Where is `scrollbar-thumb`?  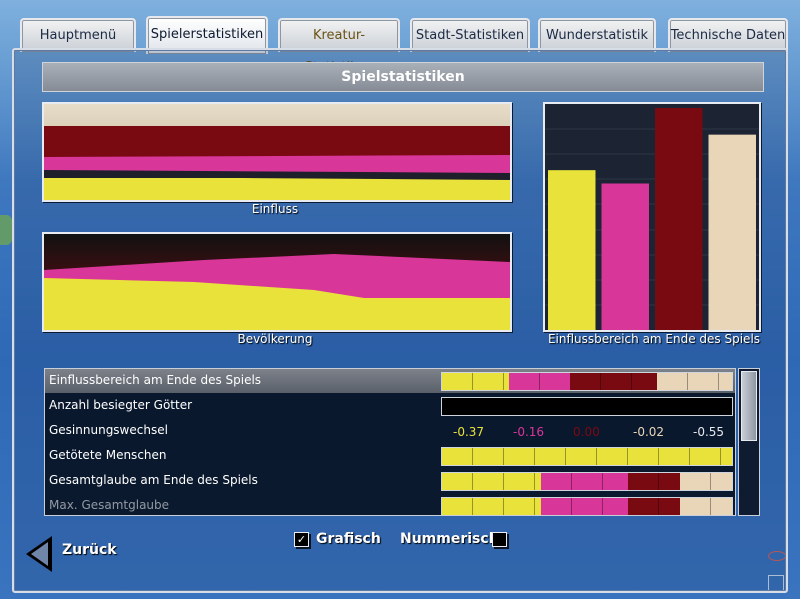 scrollbar-thumb is located at coordinates (749, 406).